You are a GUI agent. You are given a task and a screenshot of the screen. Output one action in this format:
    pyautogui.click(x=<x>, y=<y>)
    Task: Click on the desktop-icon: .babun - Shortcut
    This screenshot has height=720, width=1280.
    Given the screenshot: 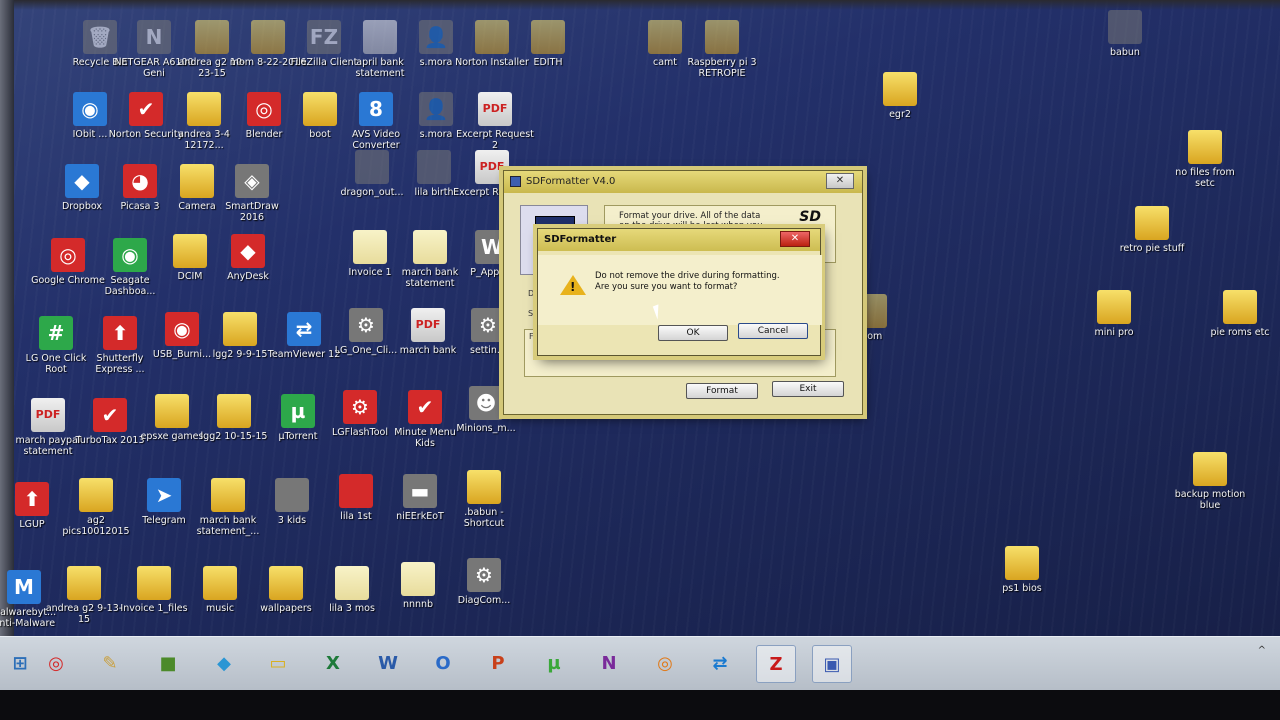 What is the action you would take?
    pyautogui.click(x=484, y=499)
    